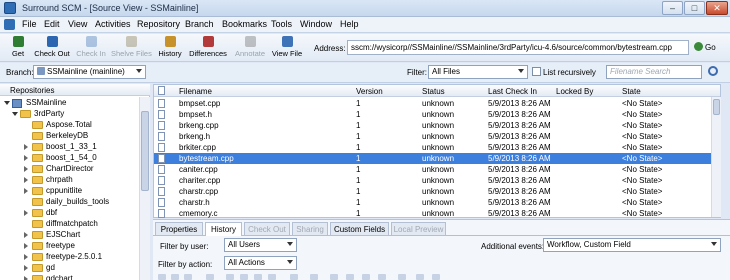 Image resolution: width=730 pixels, height=280 pixels. I want to click on go-button: Go, so click(705, 47).